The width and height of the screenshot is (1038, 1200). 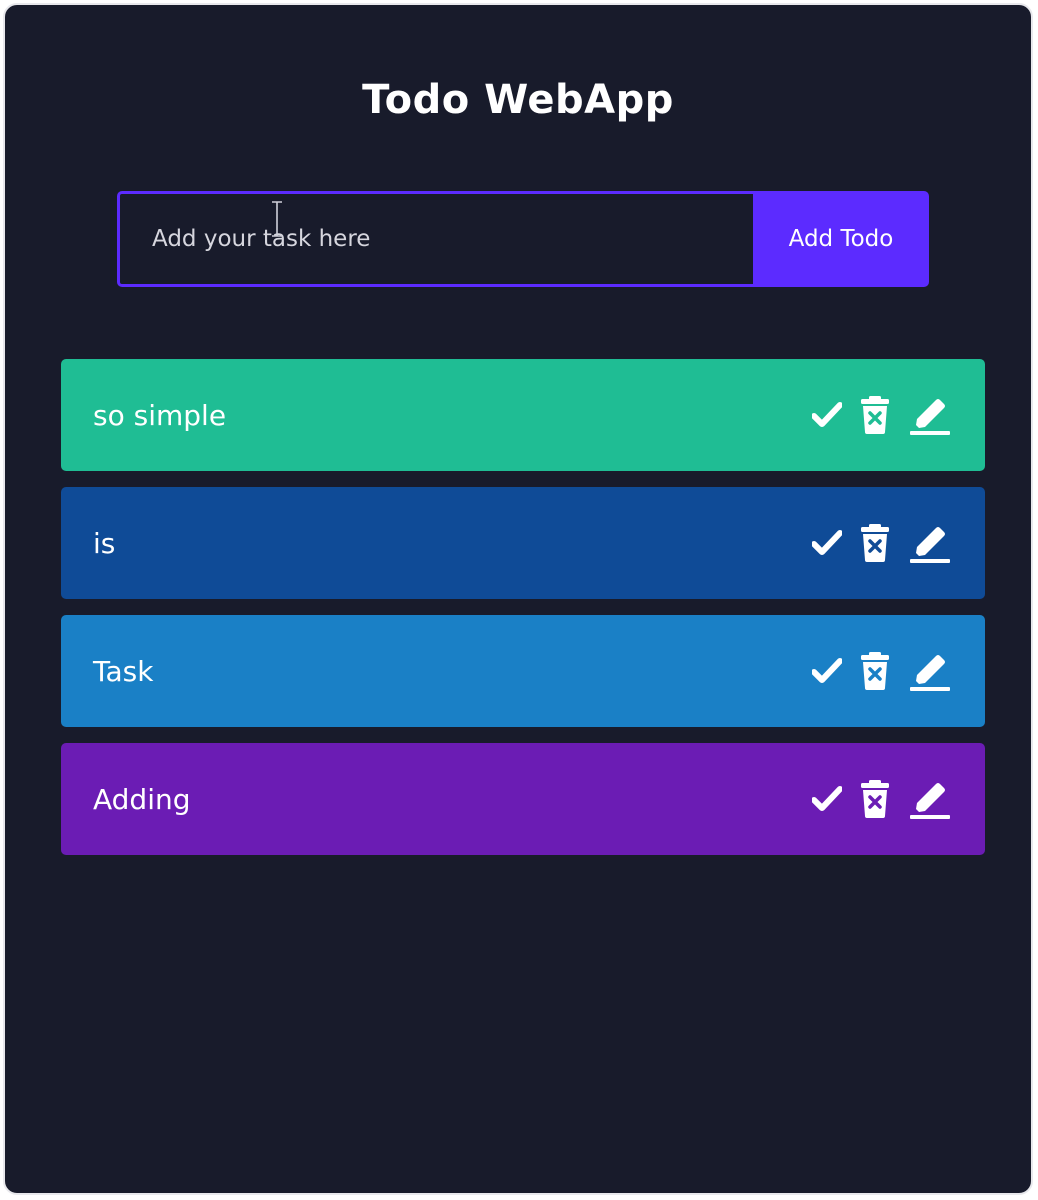 What do you see at coordinates (104, 543) in the screenshot?
I see `todo-text: is` at bounding box center [104, 543].